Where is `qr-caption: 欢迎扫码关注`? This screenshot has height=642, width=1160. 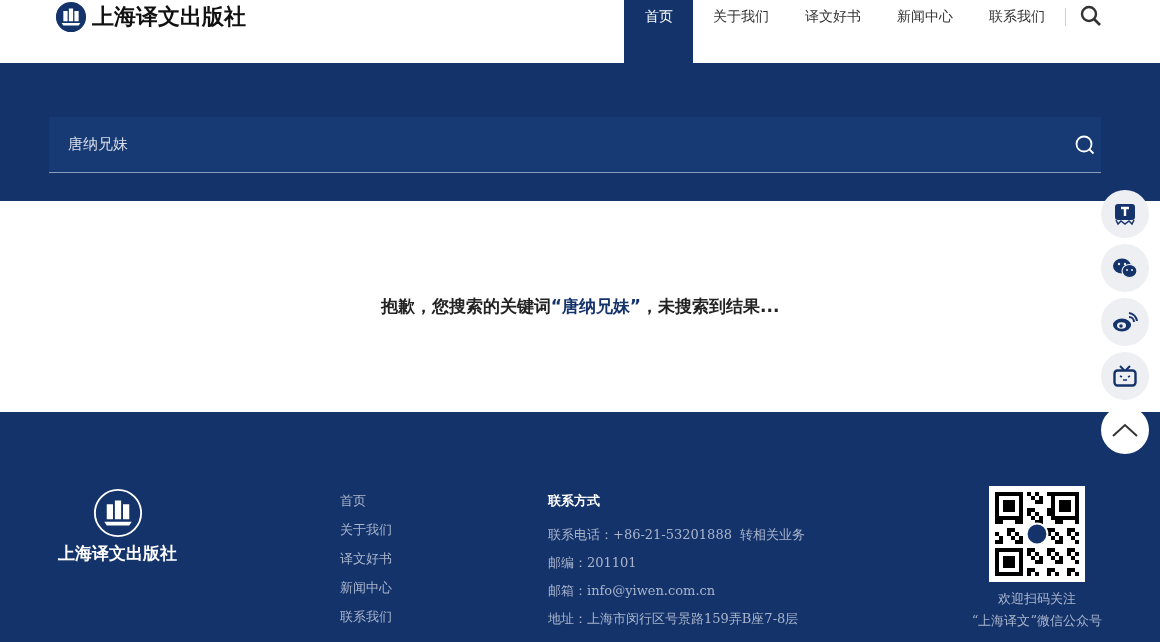 qr-caption: 欢迎扫码关注 is located at coordinates (1037, 599).